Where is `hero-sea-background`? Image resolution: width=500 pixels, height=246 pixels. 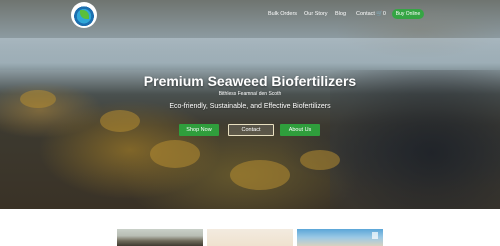 hero-sea-background is located at coordinates (250, 54).